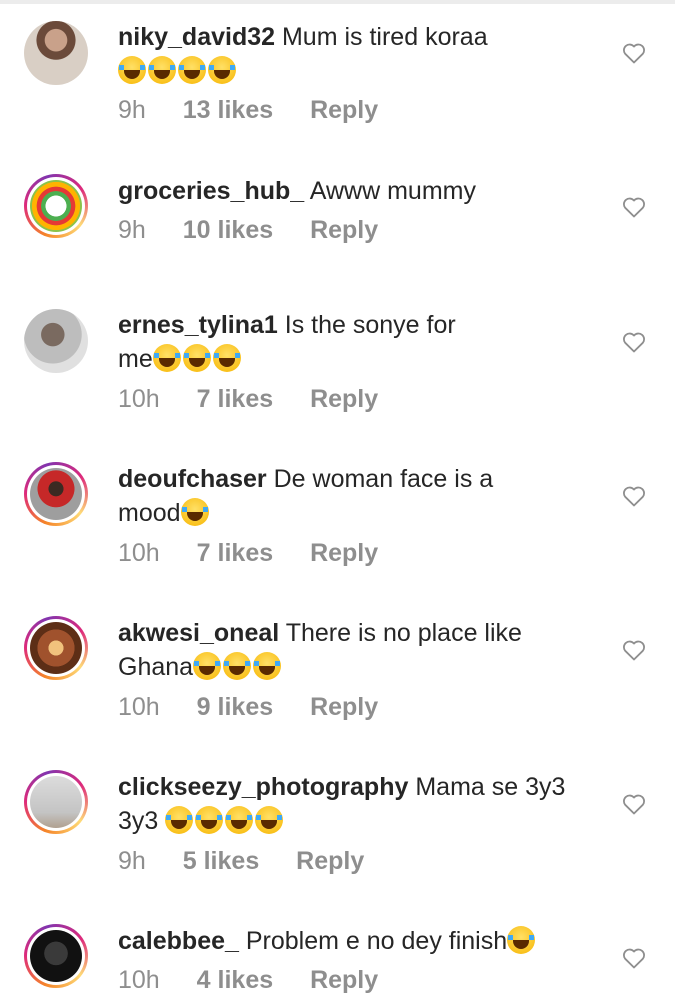 The image size is (675, 996). Describe the element at coordinates (211, 191) in the screenshot. I see `comment-username: groceries_hub_` at that location.